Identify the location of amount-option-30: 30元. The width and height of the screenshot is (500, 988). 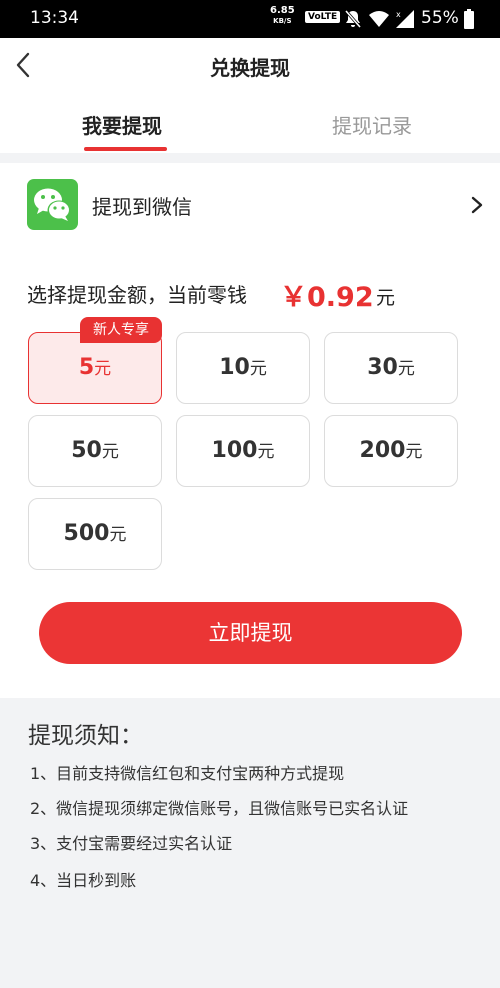
(391, 368).